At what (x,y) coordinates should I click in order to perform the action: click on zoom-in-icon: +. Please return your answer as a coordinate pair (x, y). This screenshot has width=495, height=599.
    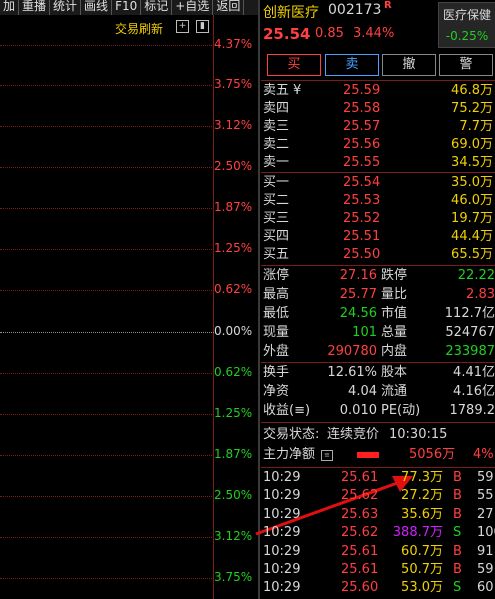
    Looking at the image, I should click on (182, 26).